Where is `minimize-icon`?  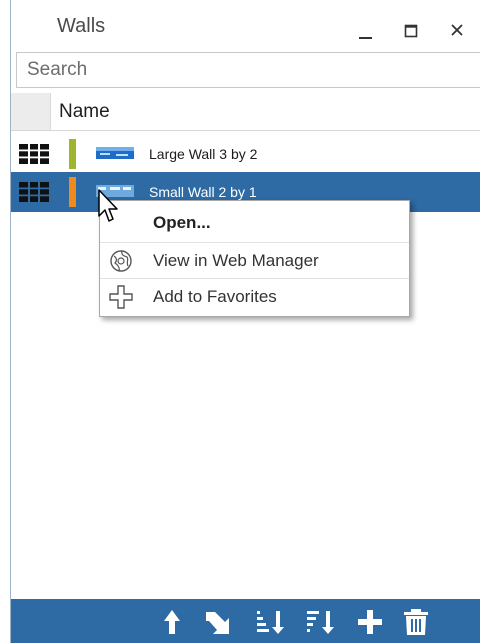
minimize-icon is located at coordinates (365, 38).